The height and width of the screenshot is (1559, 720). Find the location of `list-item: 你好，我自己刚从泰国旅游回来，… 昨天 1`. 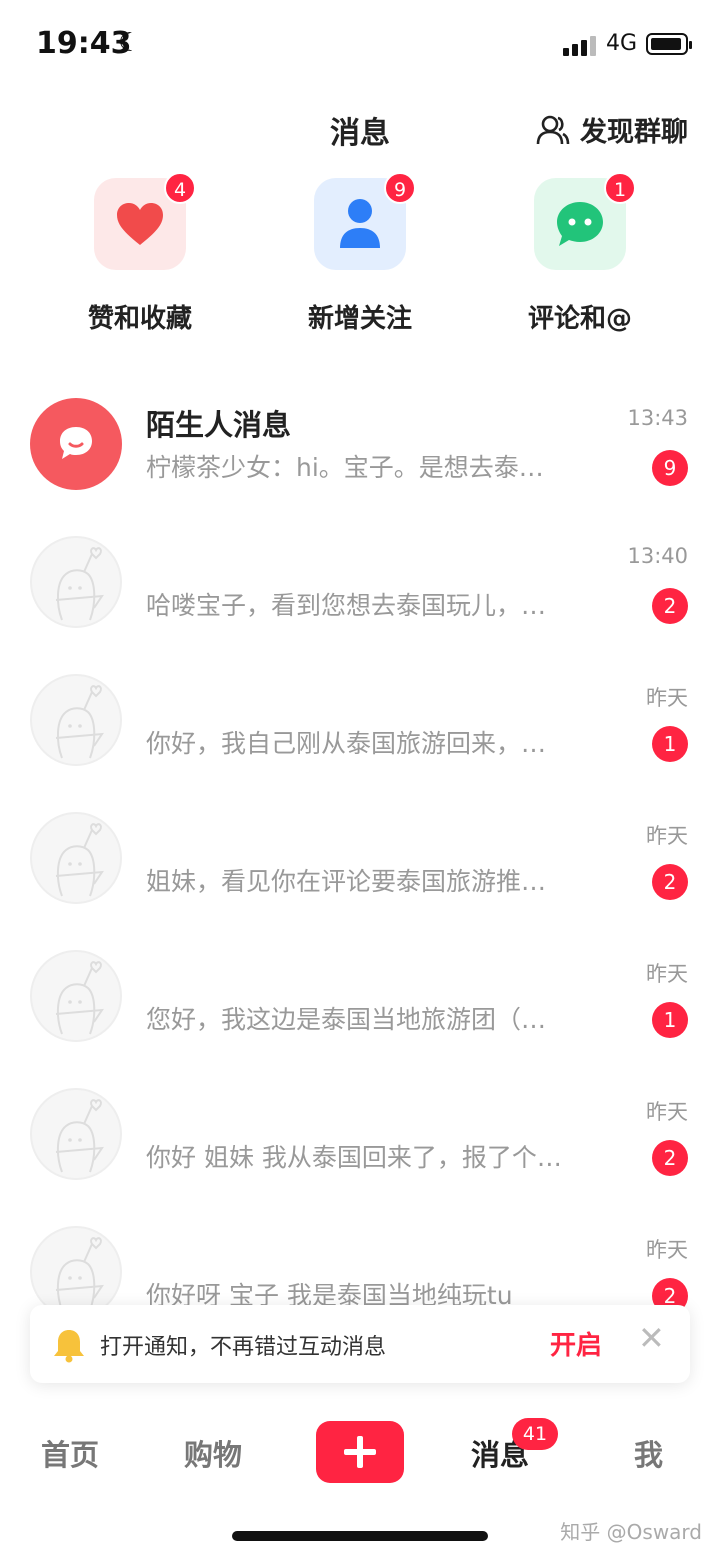

list-item: 你好，我自己刚从泰国旅游回来，… 昨天 1 is located at coordinates (360, 743).